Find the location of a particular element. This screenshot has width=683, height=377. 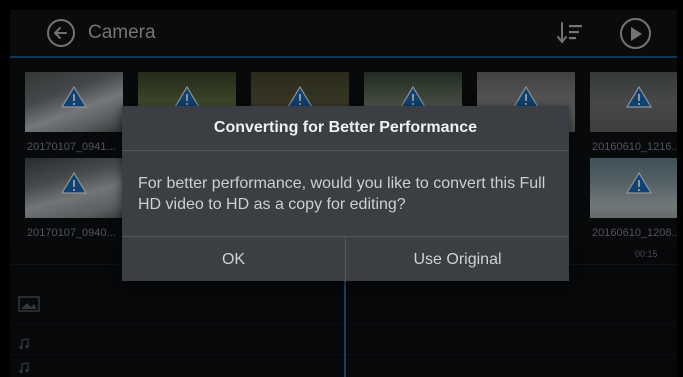

dialog-button-bar: OK Use Original is located at coordinates (345, 259).